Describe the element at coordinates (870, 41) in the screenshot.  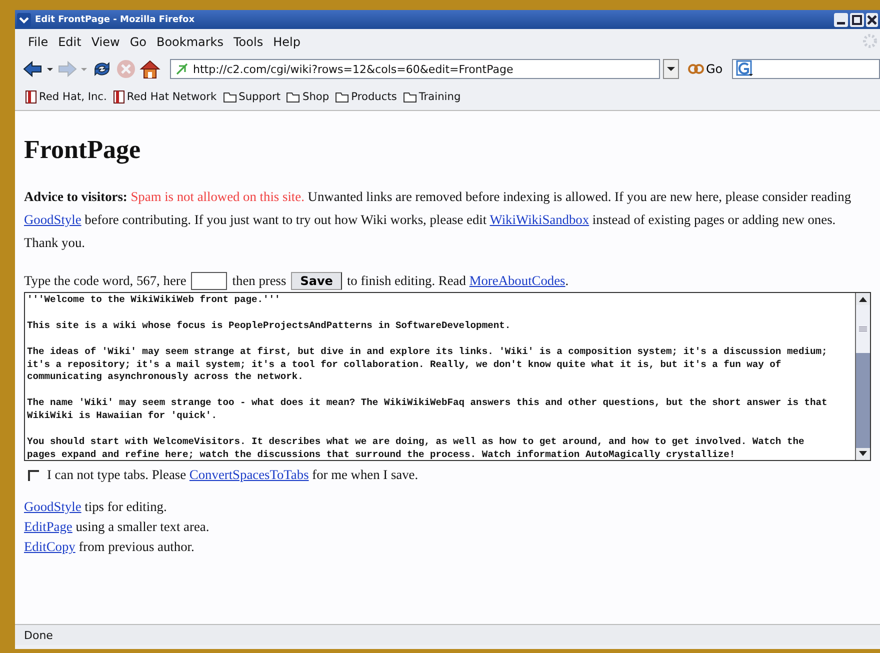
I see `throbber-icon` at that location.